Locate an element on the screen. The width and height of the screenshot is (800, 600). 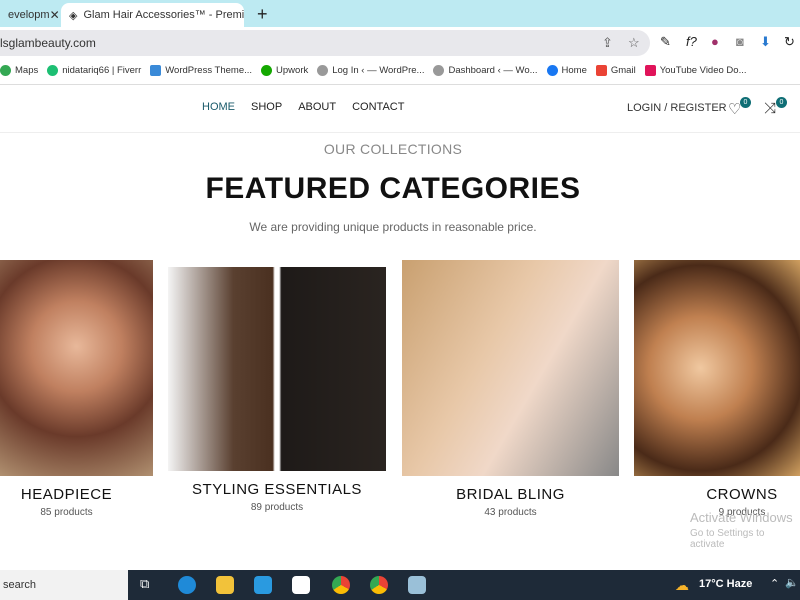
category-card-styling-essentials: STYLING ESSENTIALS 89 products is located at coordinates (277, 390).